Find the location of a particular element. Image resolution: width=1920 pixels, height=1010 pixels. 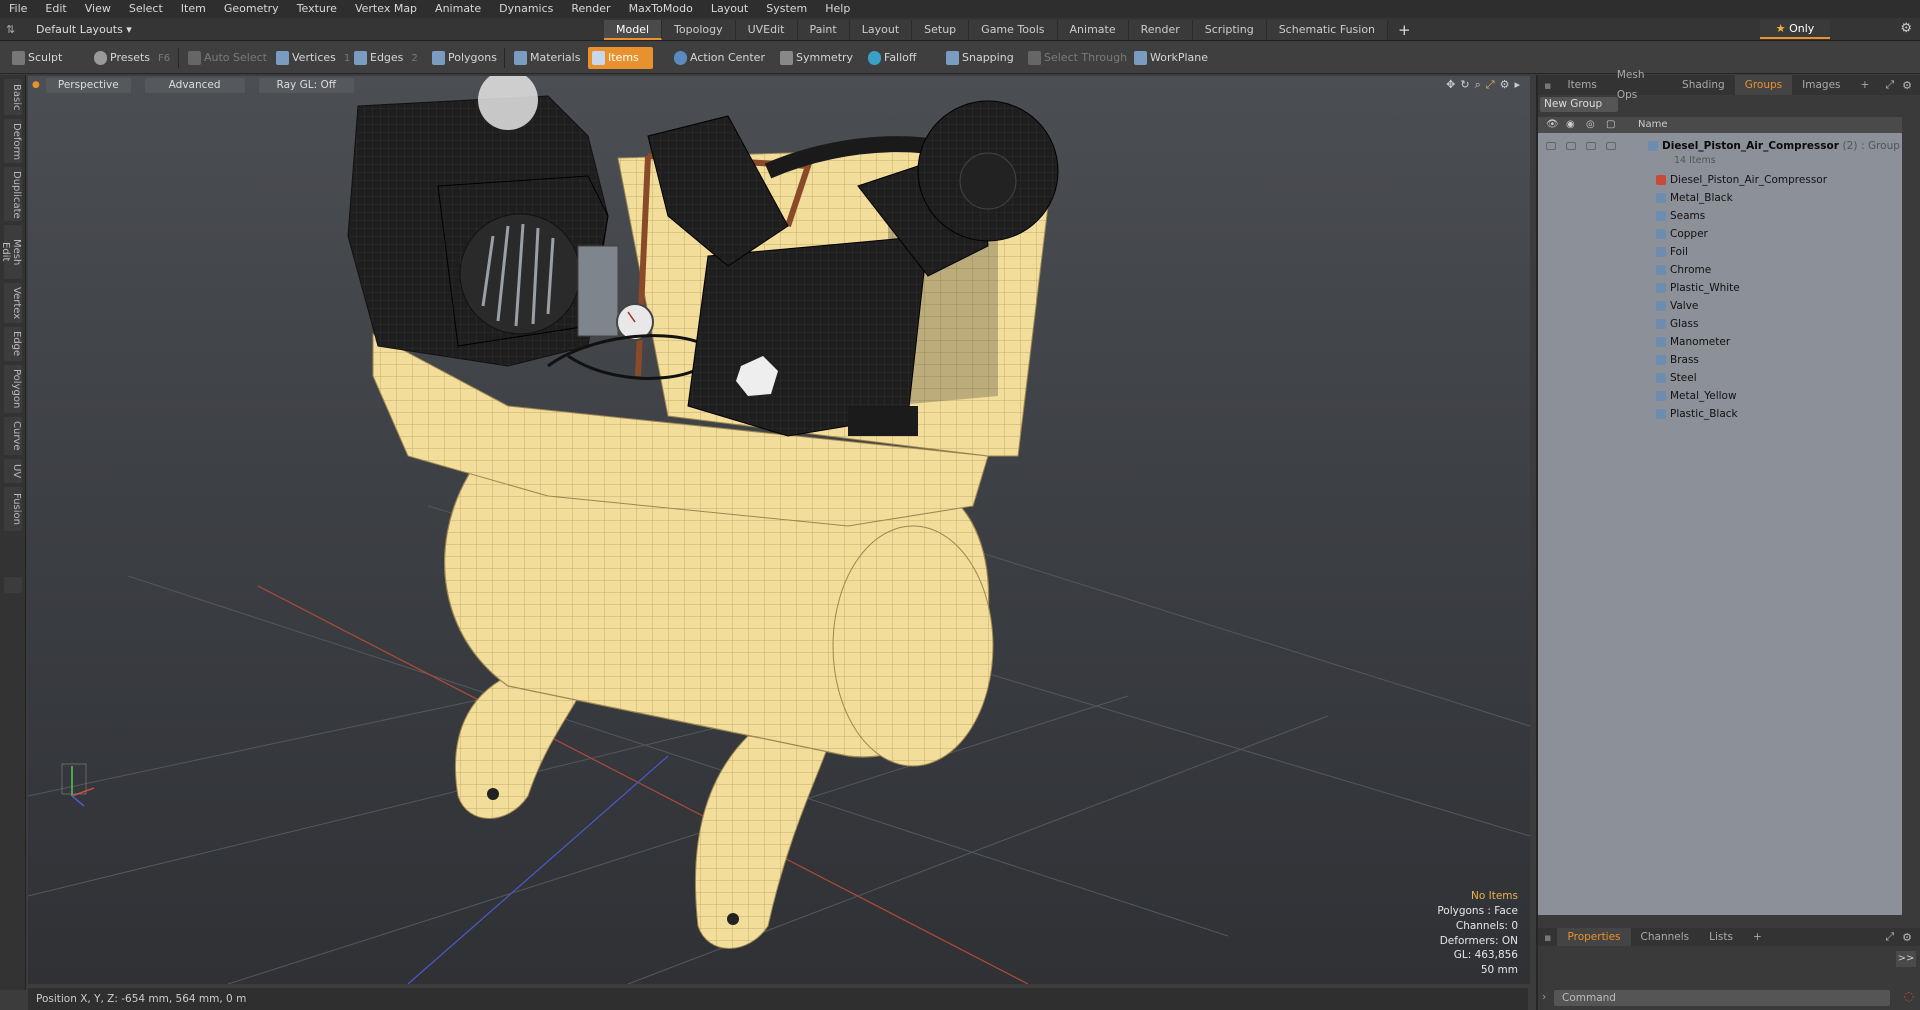

lock-toggle-icon is located at coordinates (1591, 146).